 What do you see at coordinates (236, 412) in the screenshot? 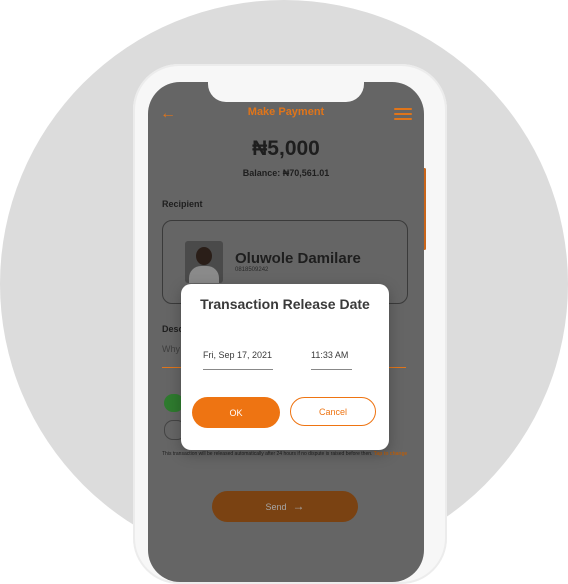
I see `ok-button: OK` at bounding box center [236, 412].